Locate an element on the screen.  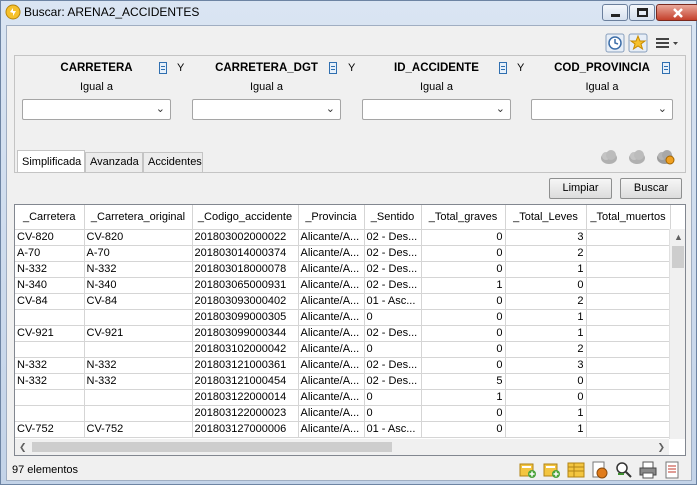
export-icon is located at coordinates (600, 470).